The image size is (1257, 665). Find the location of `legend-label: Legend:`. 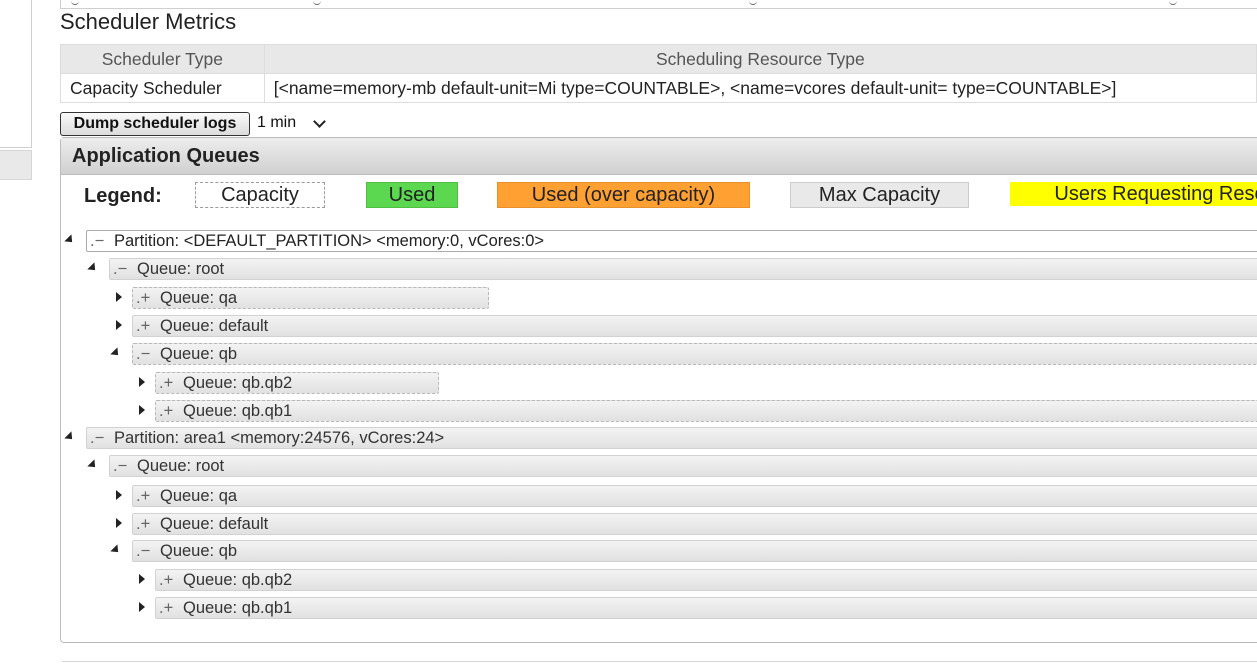

legend-label: Legend: is located at coordinates (123, 196).